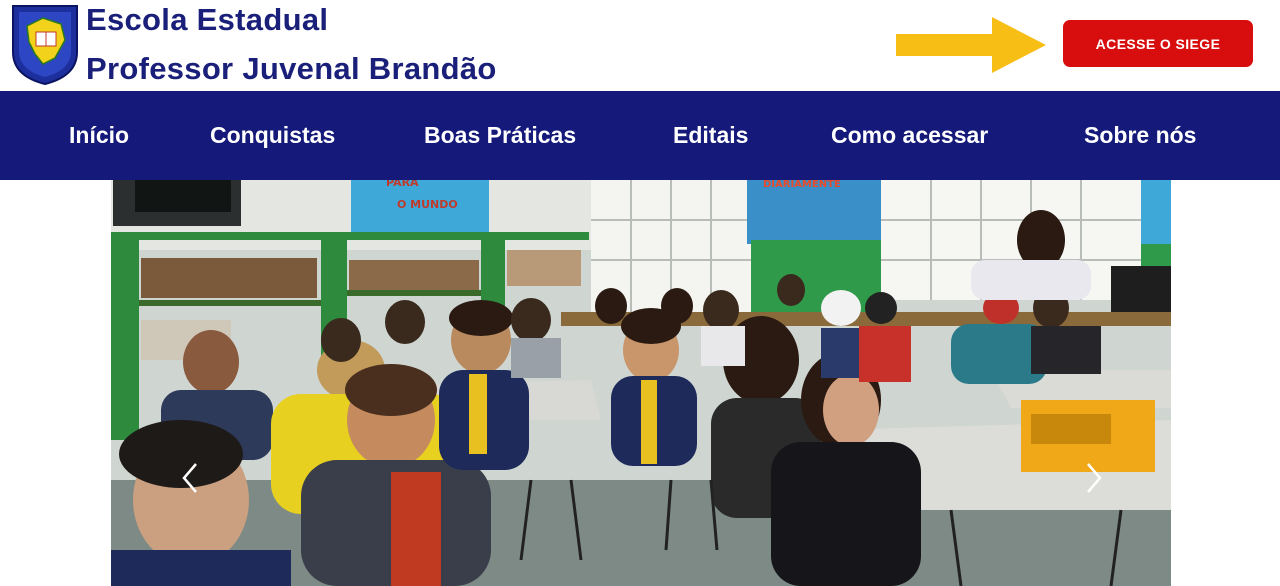 The width and height of the screenshot is (1280, 586). Describe the element at coordinates (1140, 135) in the screenshot. I see `nav-item-sobre-nos: Sobre nós` at that location.